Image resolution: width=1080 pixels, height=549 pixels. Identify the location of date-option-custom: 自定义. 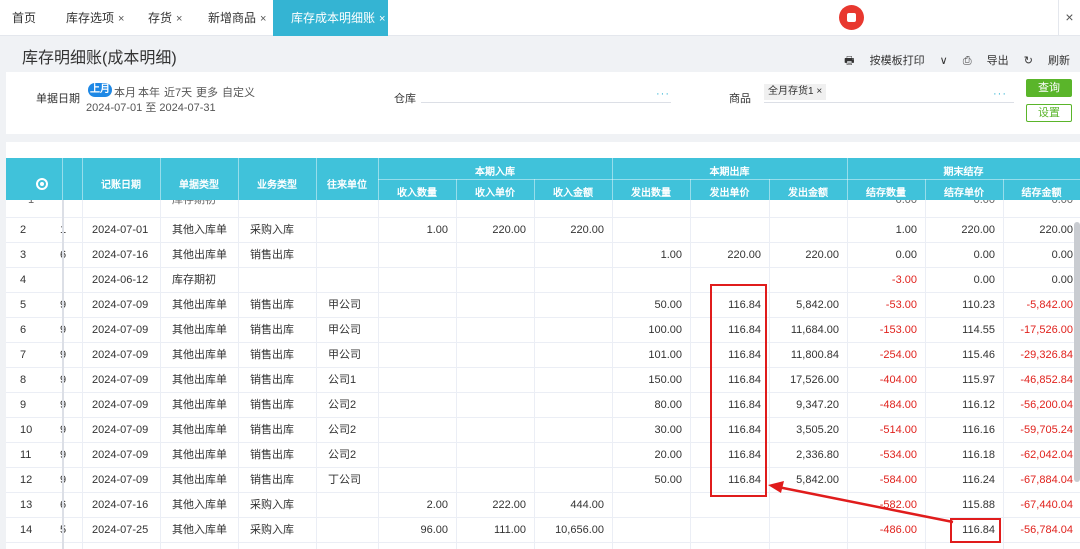
(238, 92).